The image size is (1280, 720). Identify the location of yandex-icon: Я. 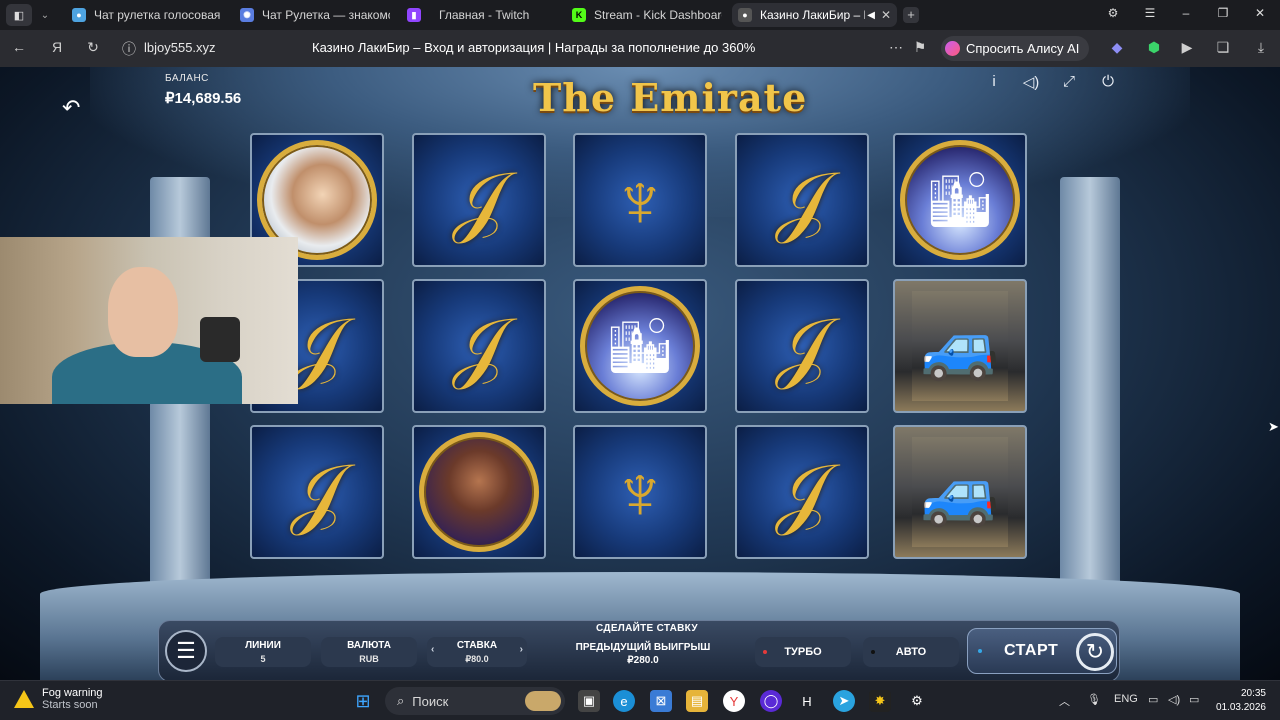
(57, 47).